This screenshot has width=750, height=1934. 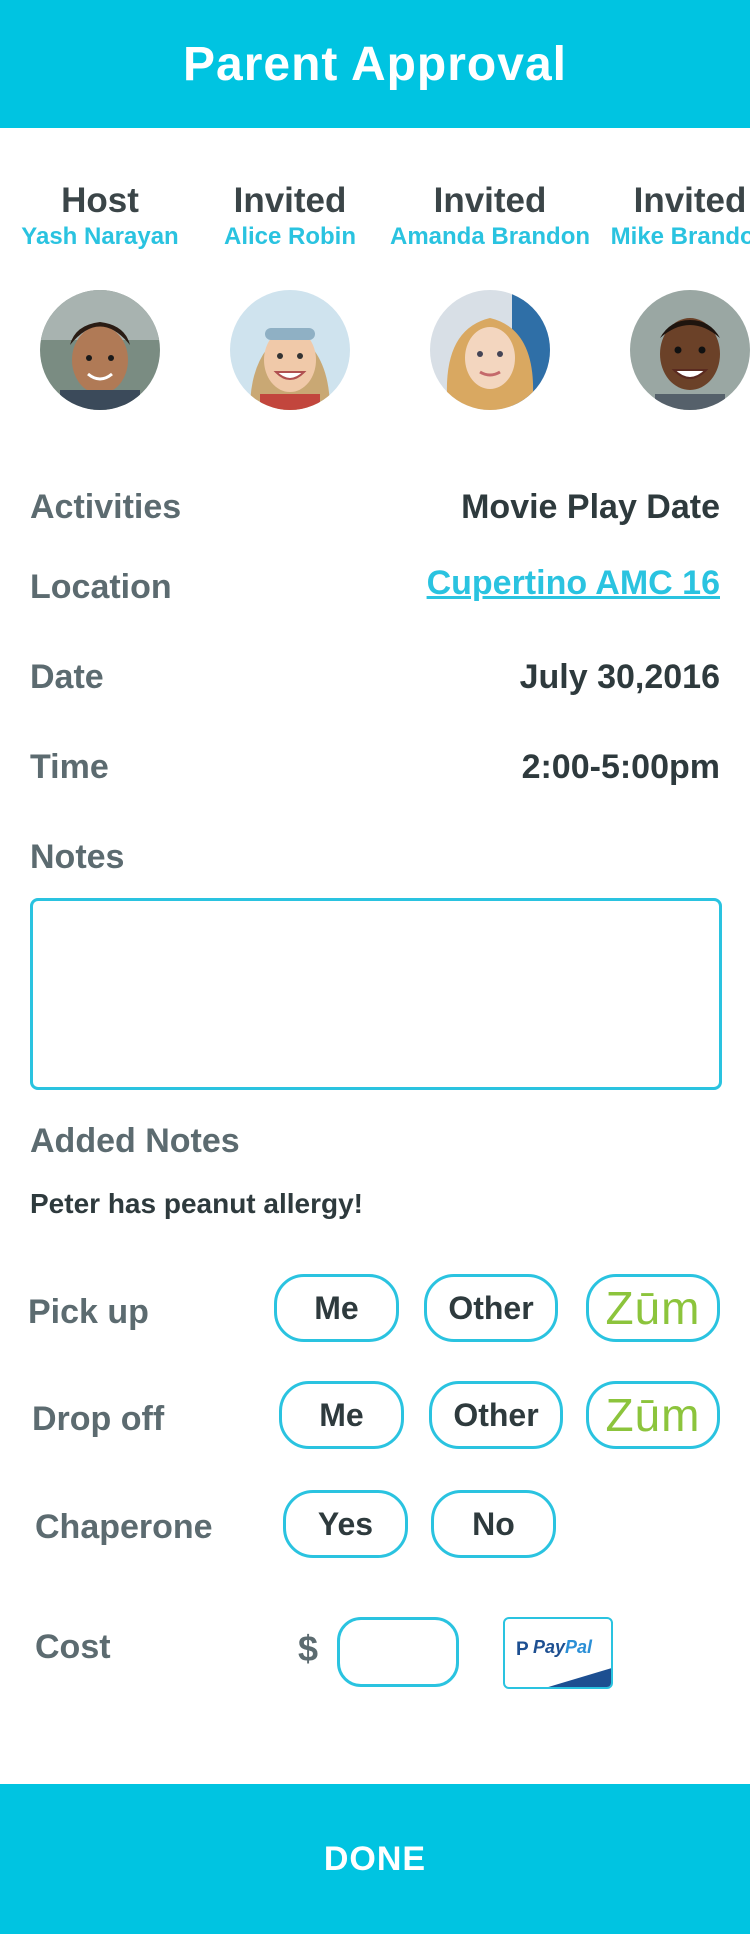 I want to click on activities-label: Activities, so click(x=106, y=507).